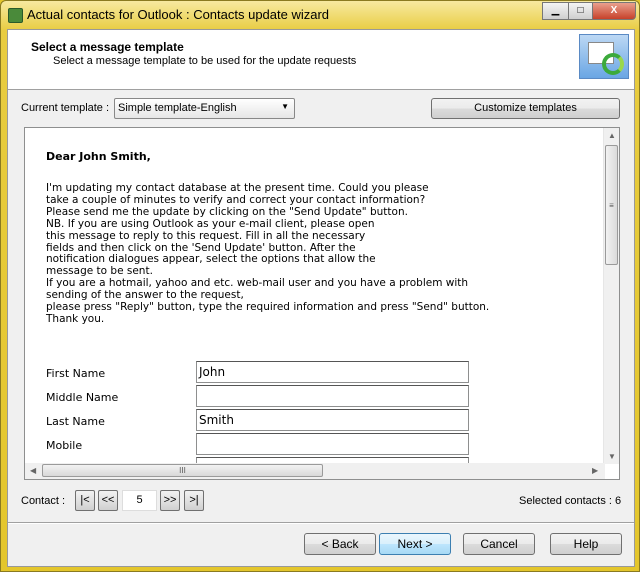 The width and height of the screenshot is (640, 572). What do you see at coordinates (75, 421) in the screenshot?
I see `field-label: Last Name` at bounding box center [75, 421].